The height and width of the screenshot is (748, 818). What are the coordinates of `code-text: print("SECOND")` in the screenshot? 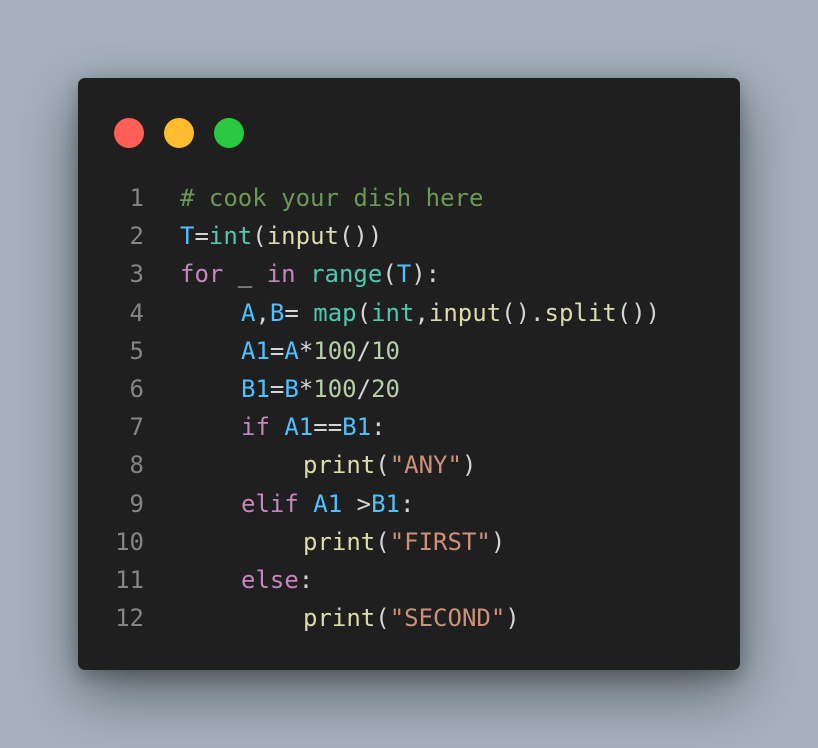 It's located at (350, 618).